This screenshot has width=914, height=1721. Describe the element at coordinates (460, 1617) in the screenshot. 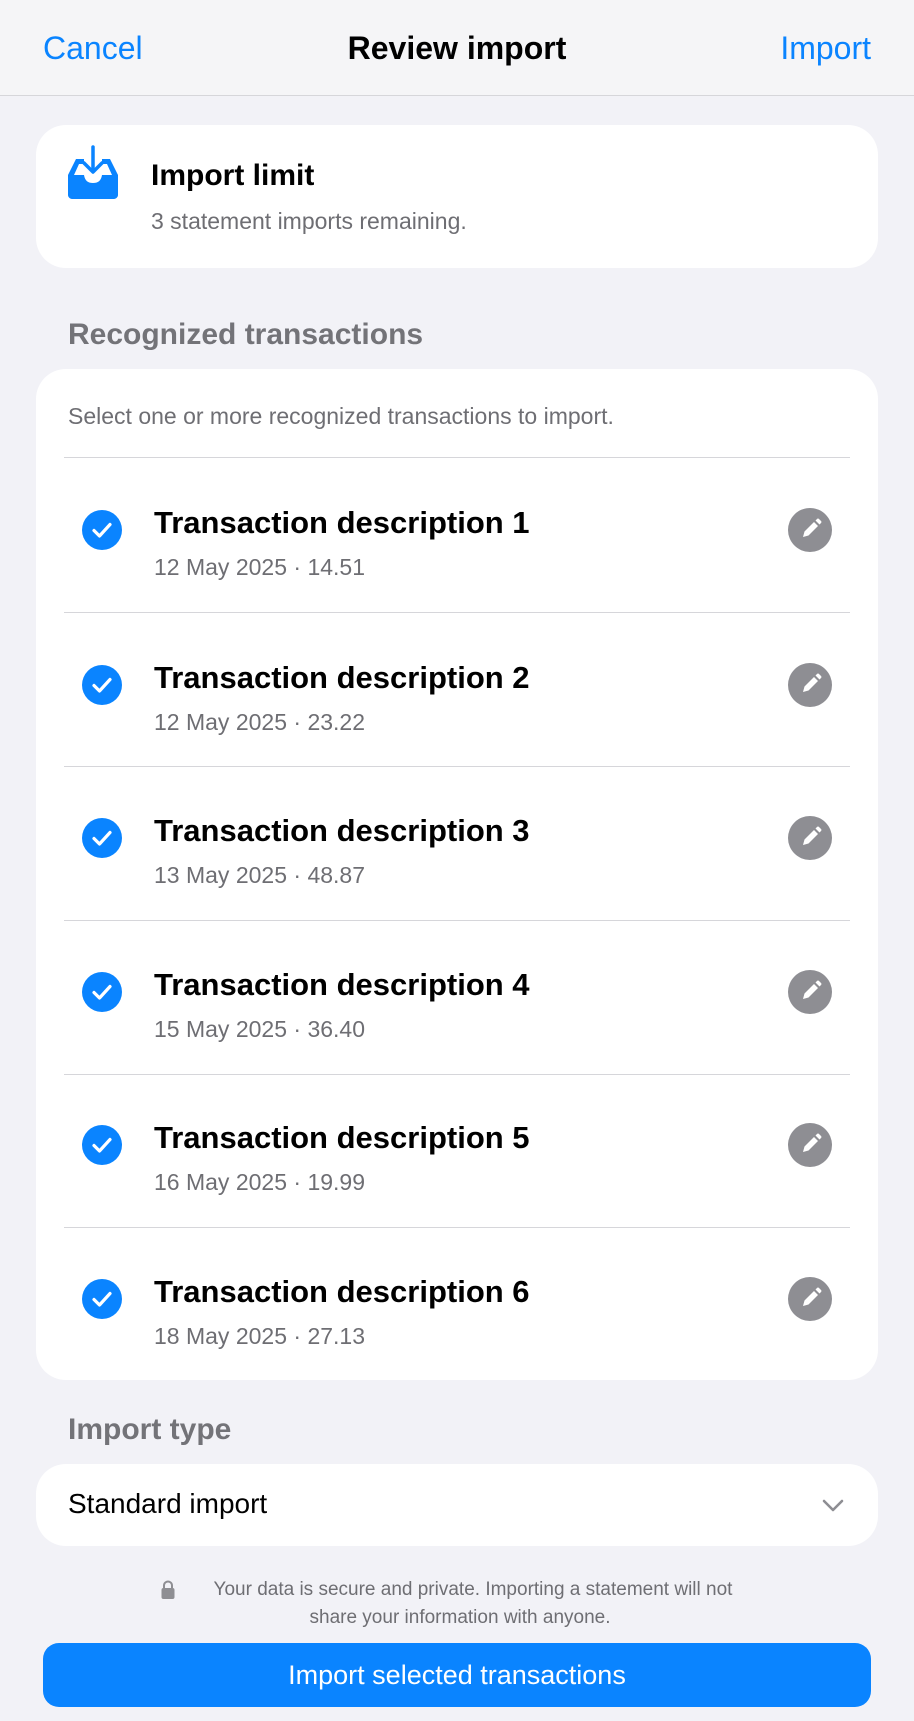

I see `privacy-text-line2: share your information with anyone.` at that location.